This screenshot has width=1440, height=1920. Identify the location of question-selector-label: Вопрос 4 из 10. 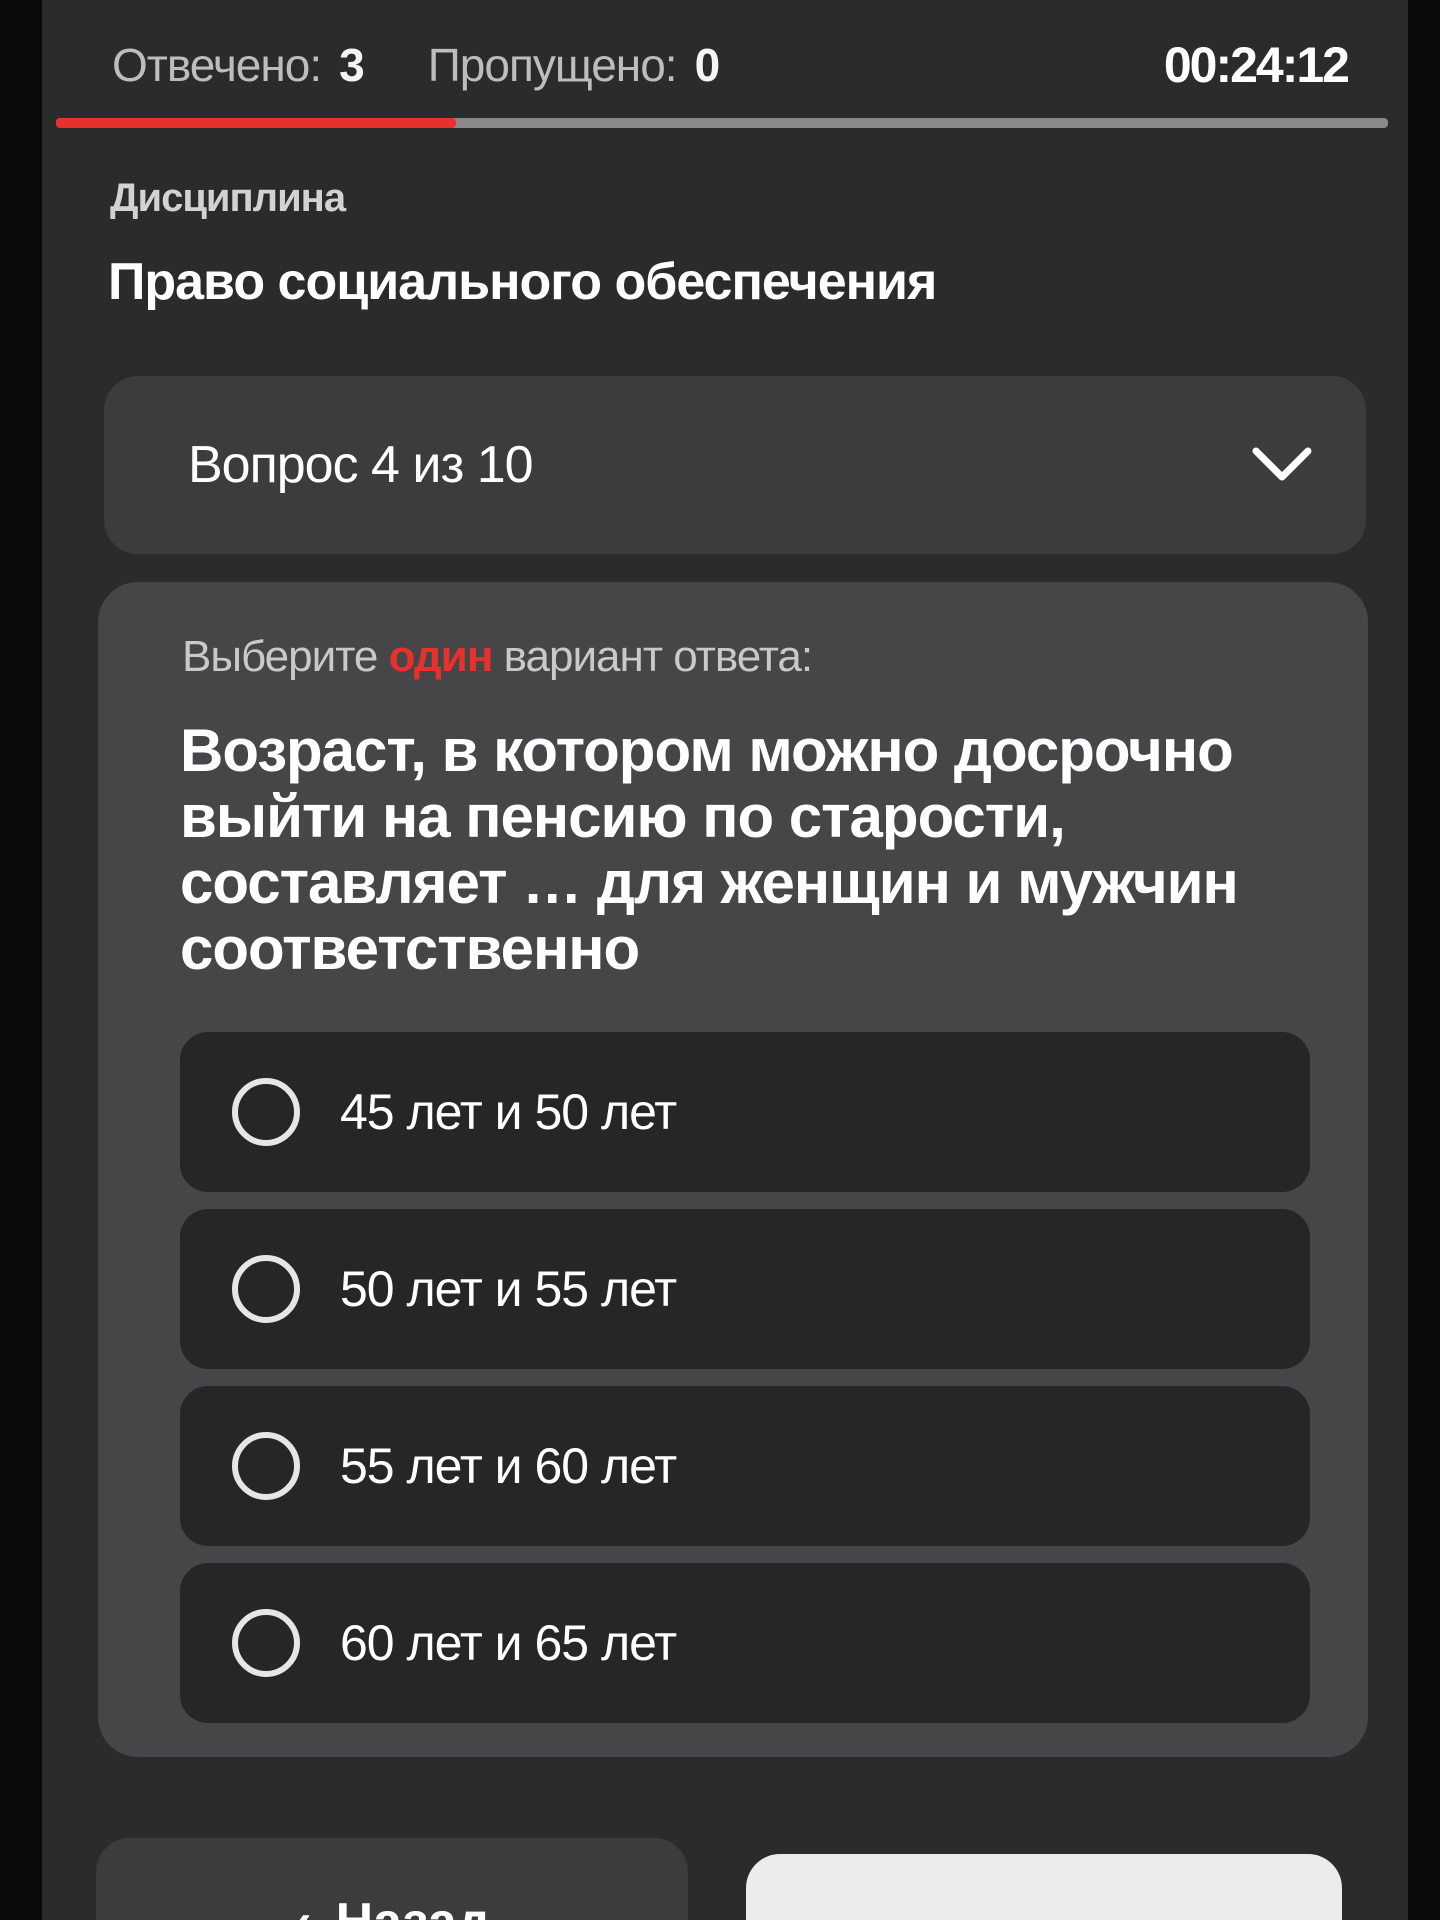
(361, 465).